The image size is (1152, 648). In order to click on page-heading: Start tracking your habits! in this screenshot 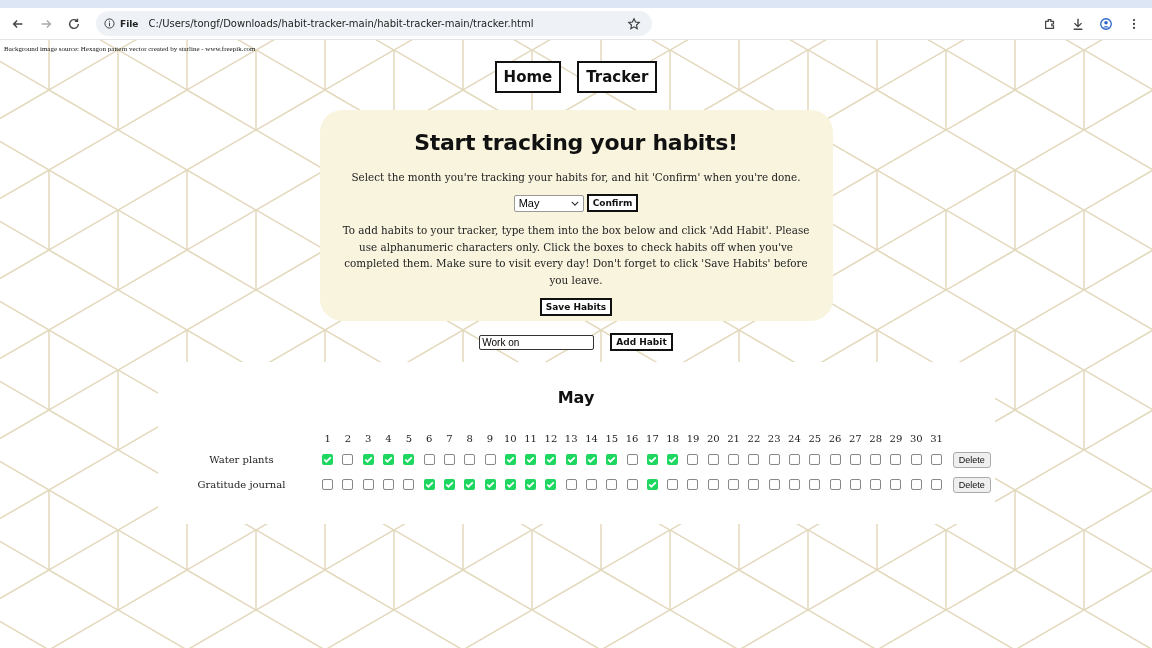, I will do `click(576, 142)`.